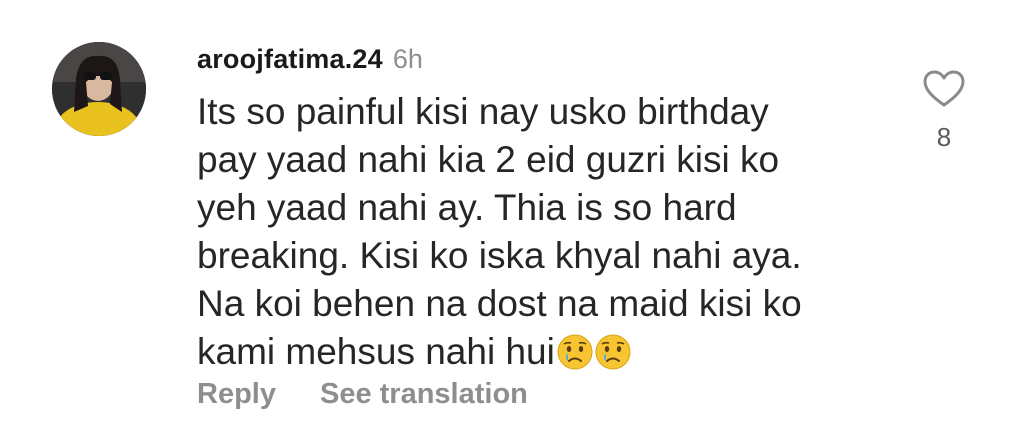 This screenshot has height=422, width=1024. I want to click on comment-line-last: kami mehsus nahi hui, so click(537, 352).